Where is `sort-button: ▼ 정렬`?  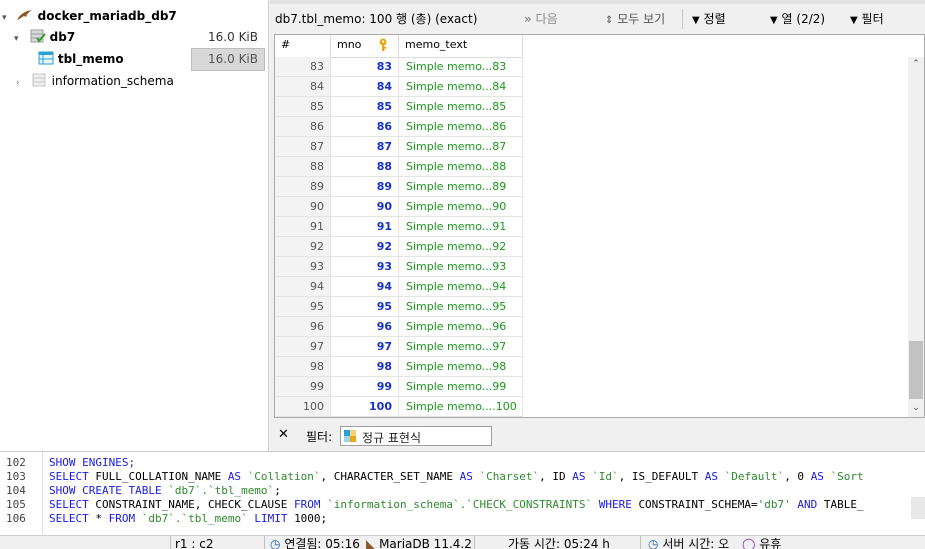 sort-button: ▼ 정렬 is located at coordinates (709, 18).